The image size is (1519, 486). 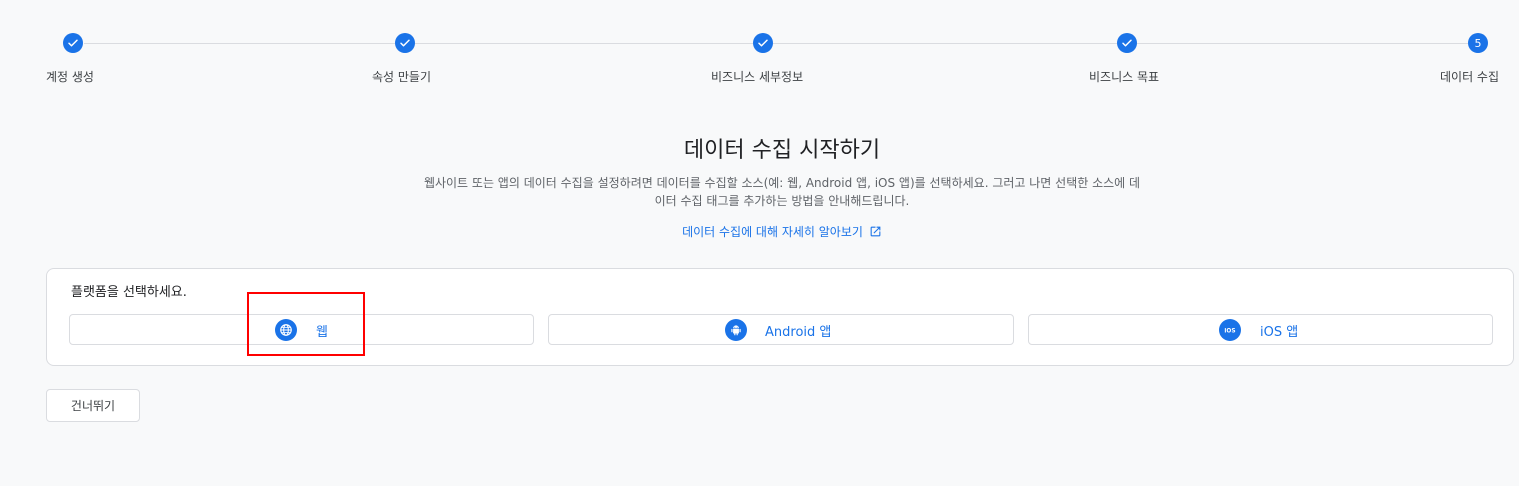 I want to click on page-title: 데이터 수집 시작하기, so click(x=782, y=150).